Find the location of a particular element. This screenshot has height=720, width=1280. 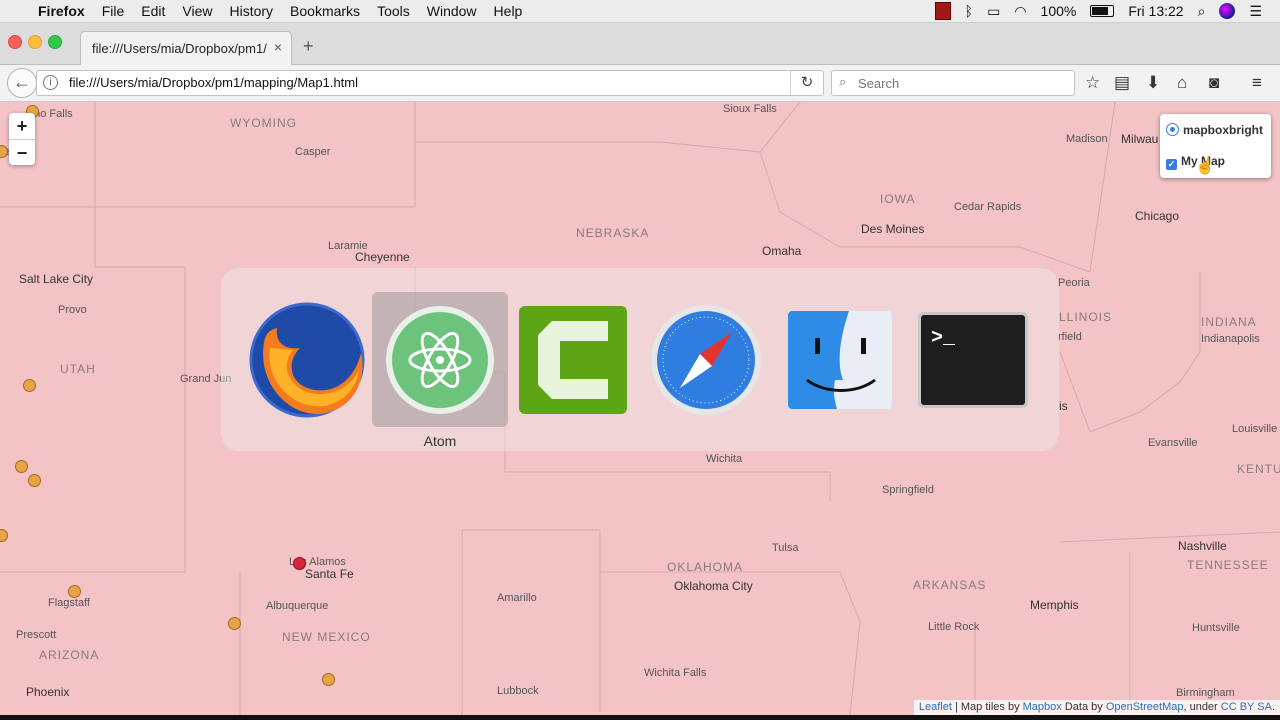

place-label: KENTU is located at coordinates (1258, 469).